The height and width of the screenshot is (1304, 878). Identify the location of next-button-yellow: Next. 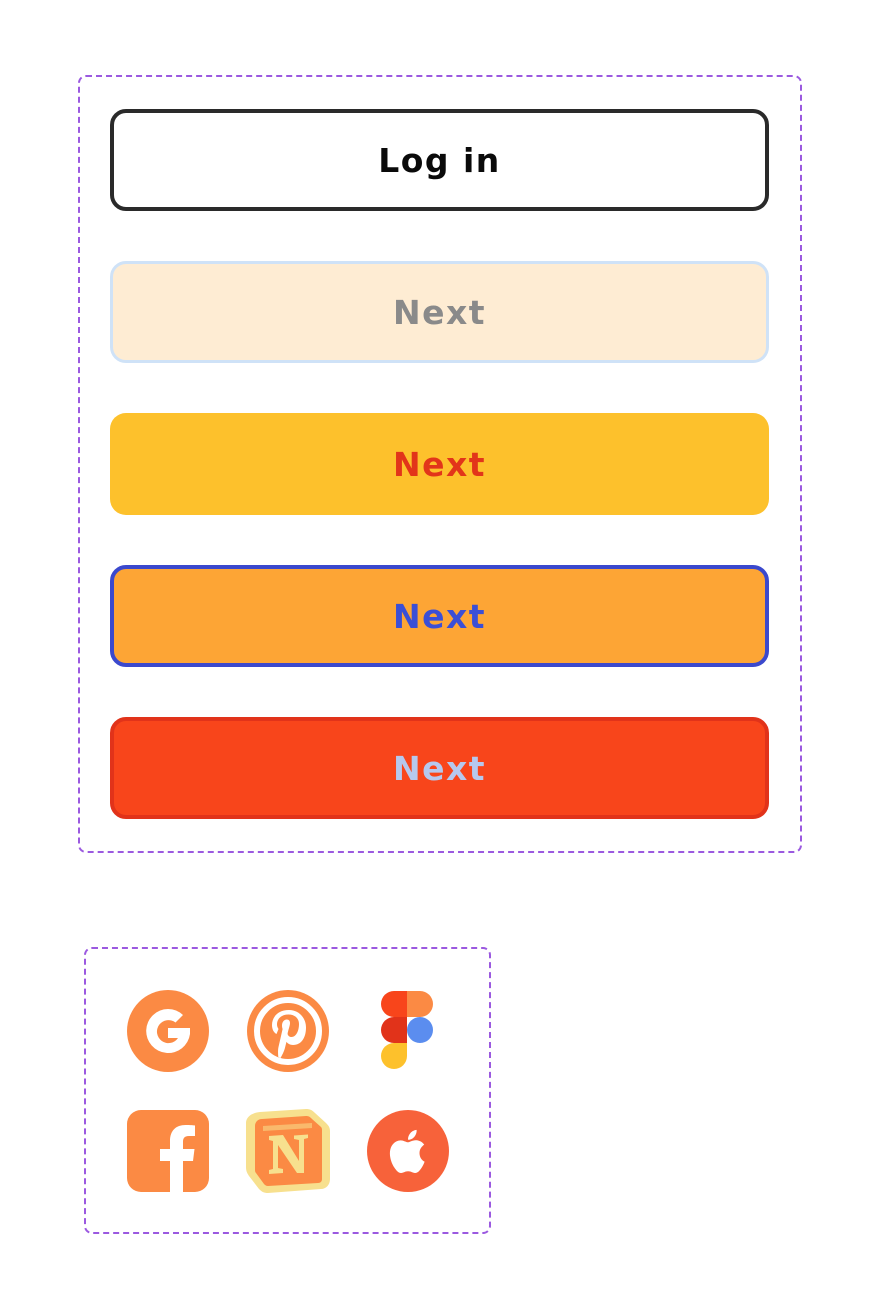
(439, 464).